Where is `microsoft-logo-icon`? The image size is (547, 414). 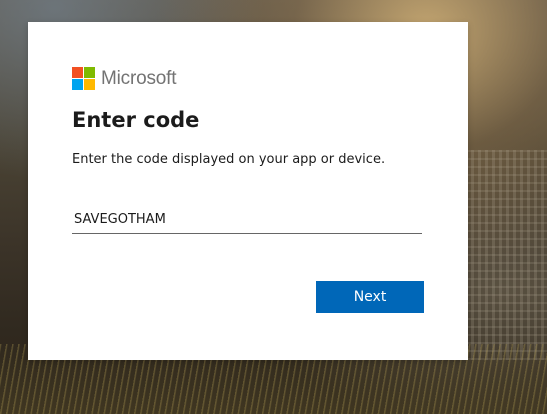 microsoft-logo-icon is located at coordinates (83, 78).